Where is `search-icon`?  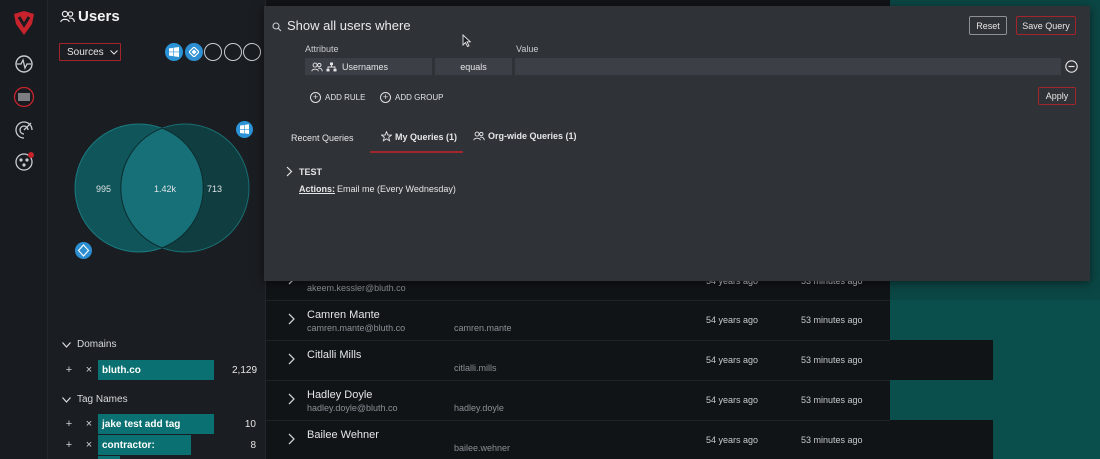
search-icon is located at coordinates (277, 28).